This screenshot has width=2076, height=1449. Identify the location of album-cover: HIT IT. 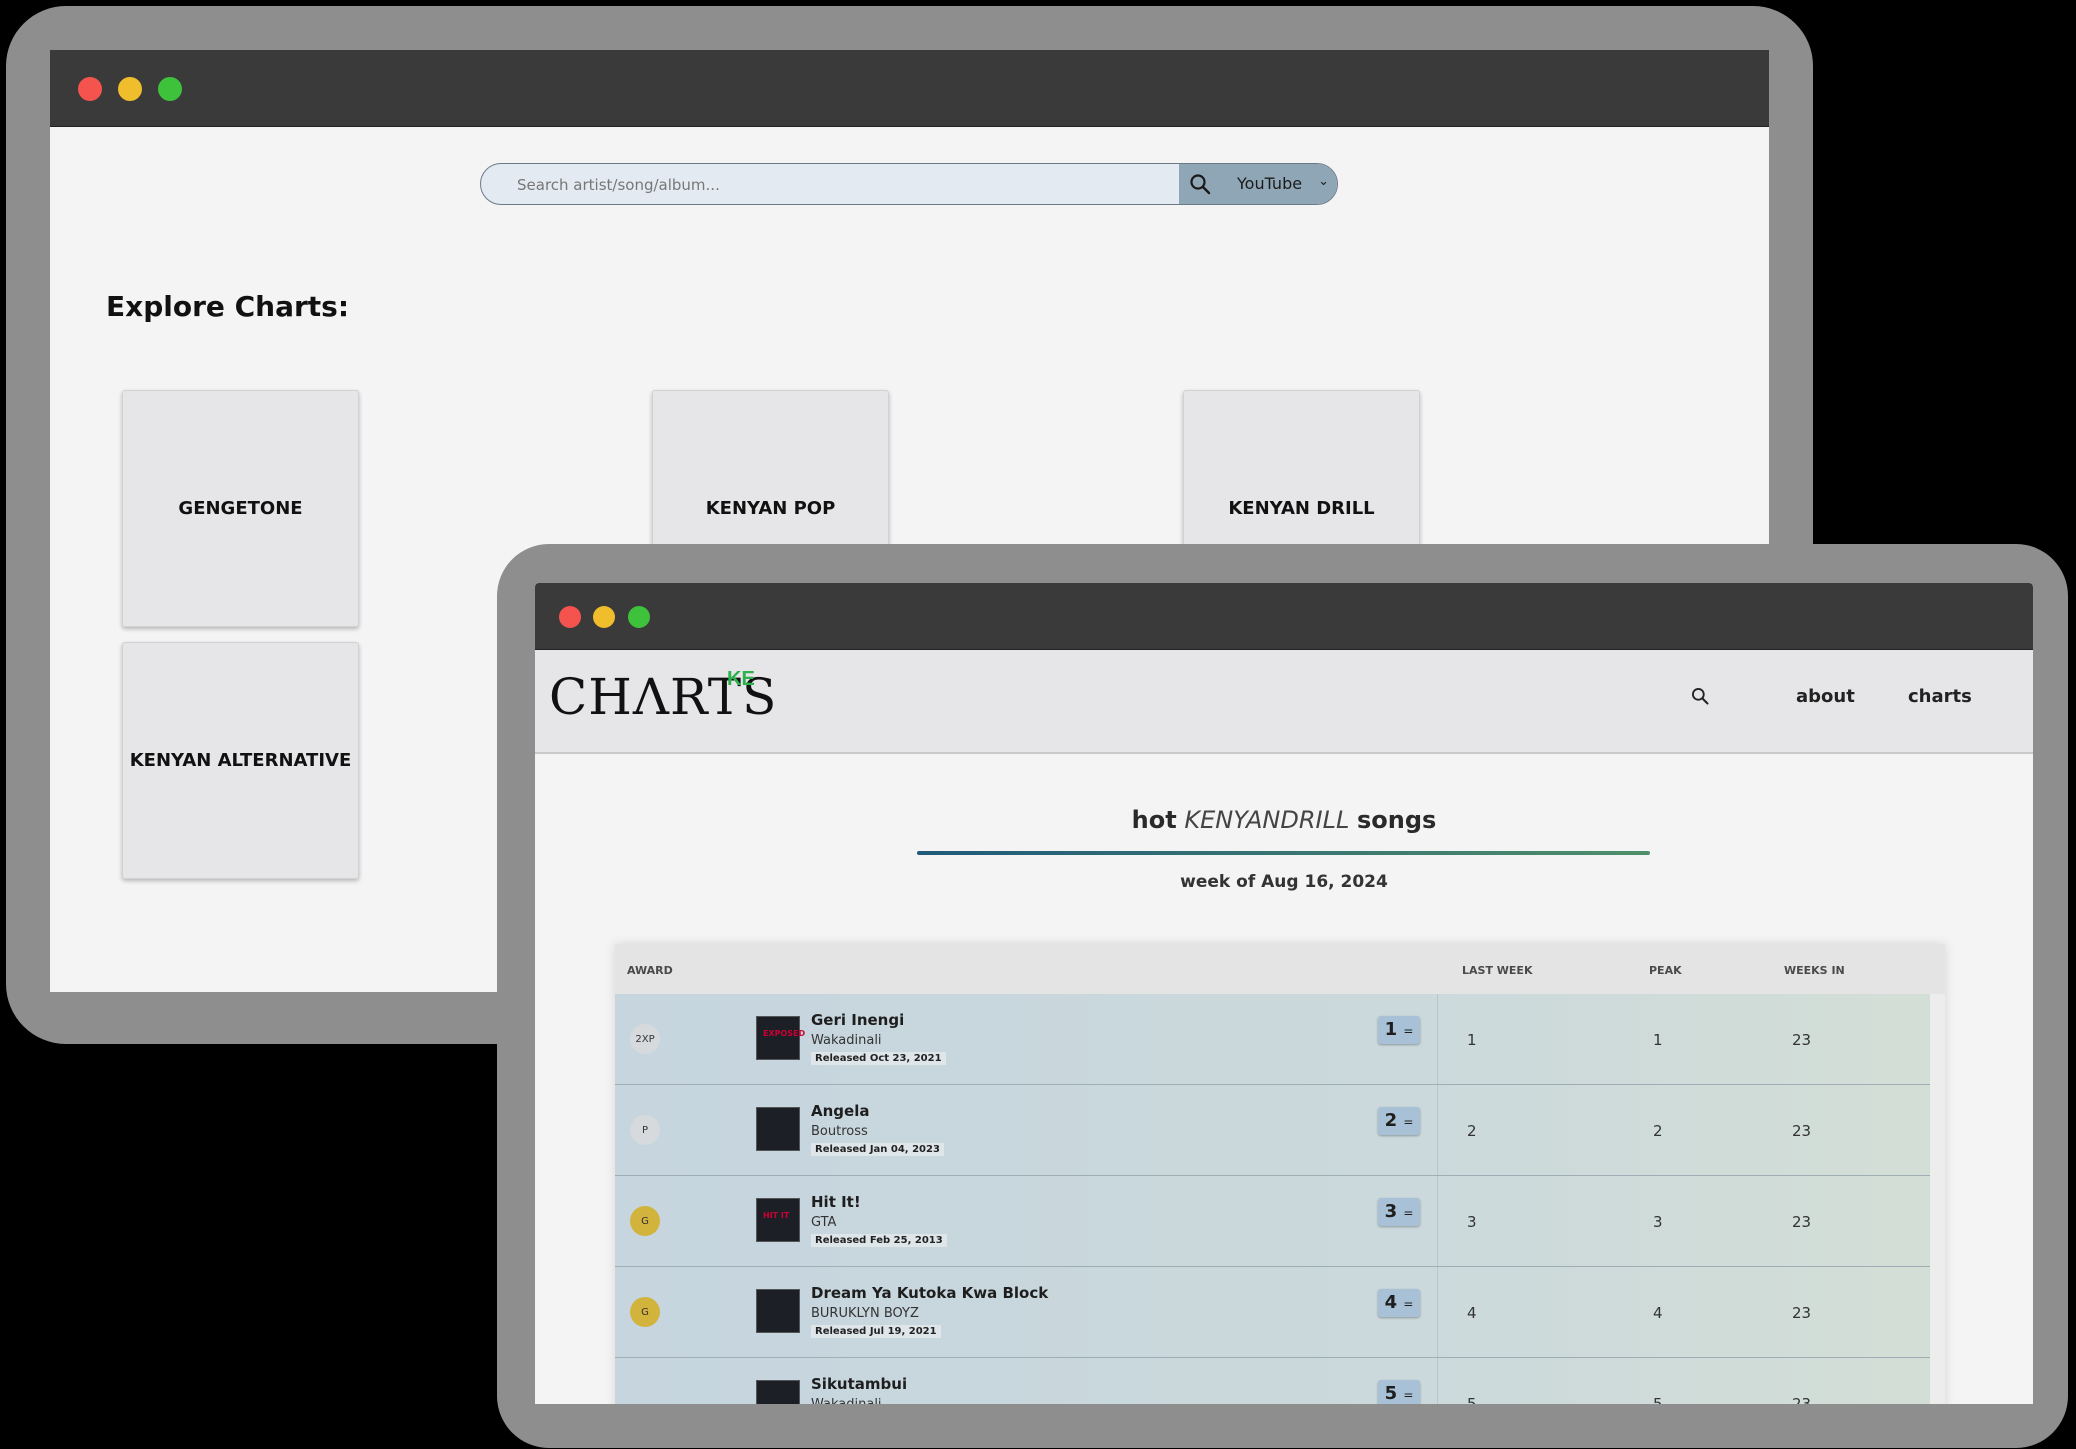
(778, 1220).